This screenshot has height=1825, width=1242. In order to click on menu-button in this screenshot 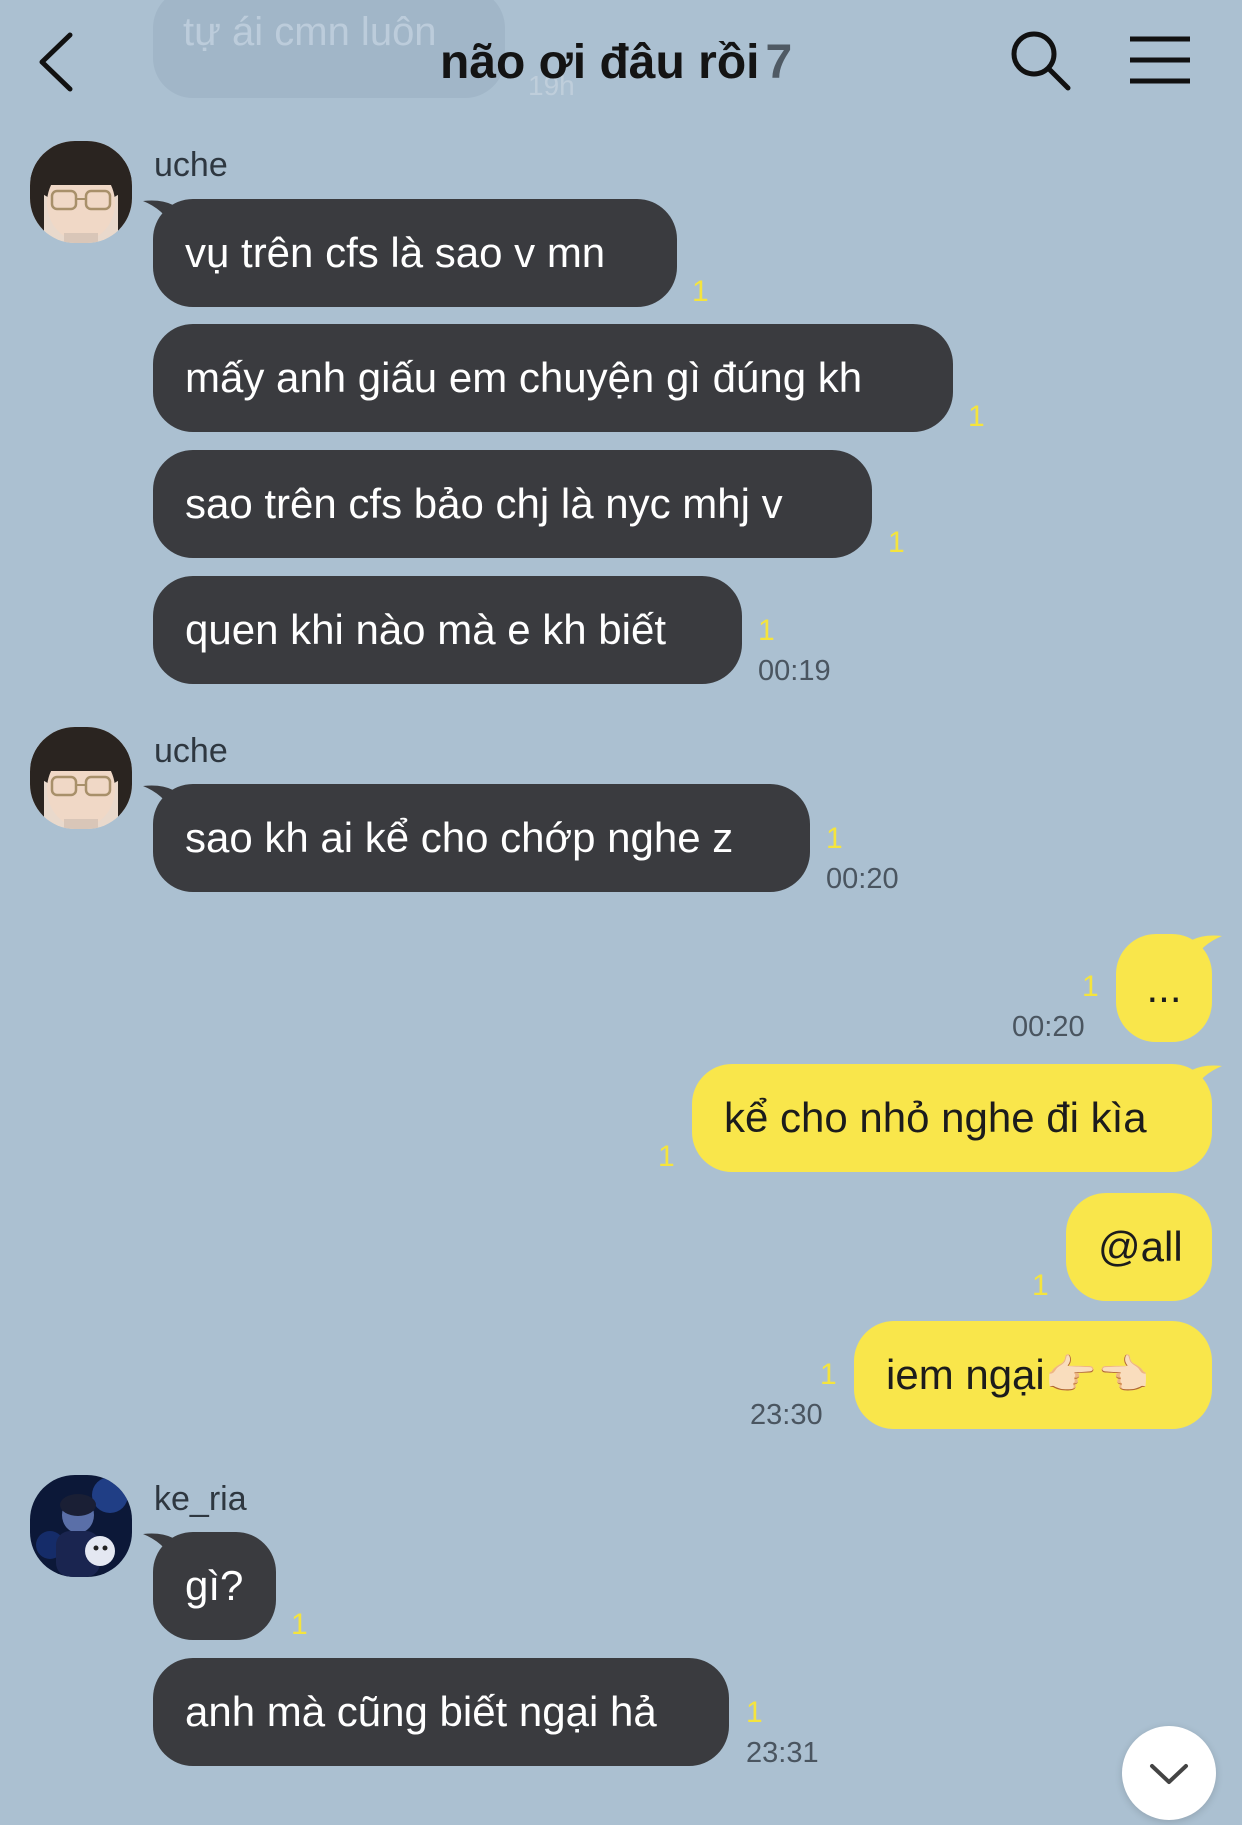, I will do `click(1160, 60)`.